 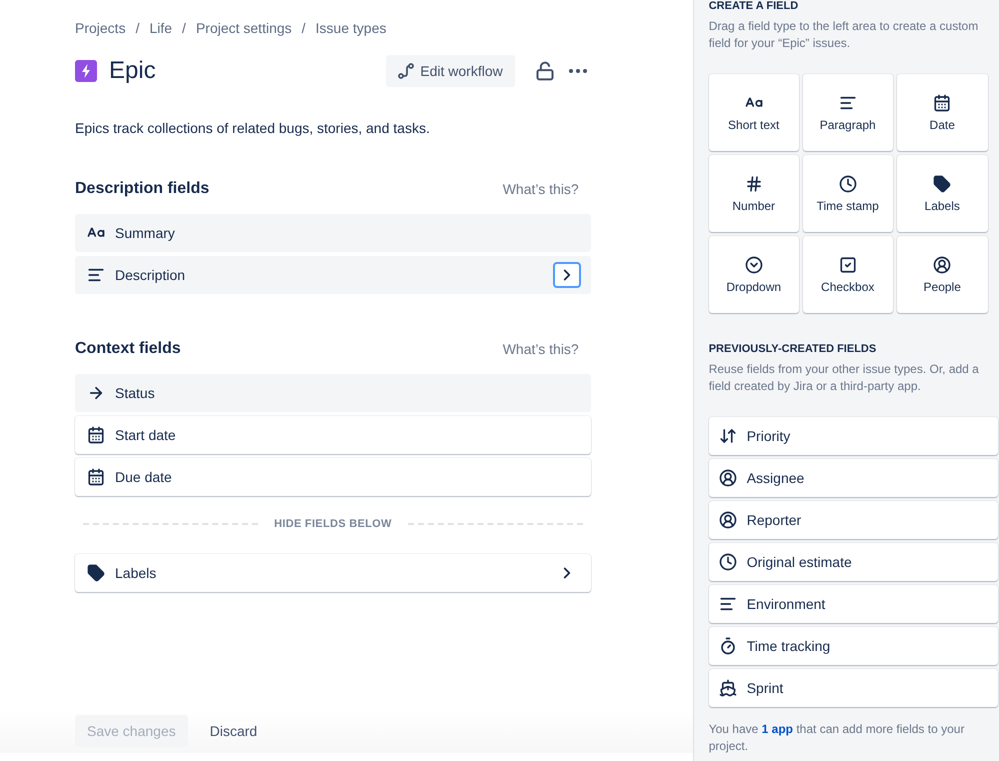 I want to click on existing-field-item: Priority, so click(x=853, y=436).